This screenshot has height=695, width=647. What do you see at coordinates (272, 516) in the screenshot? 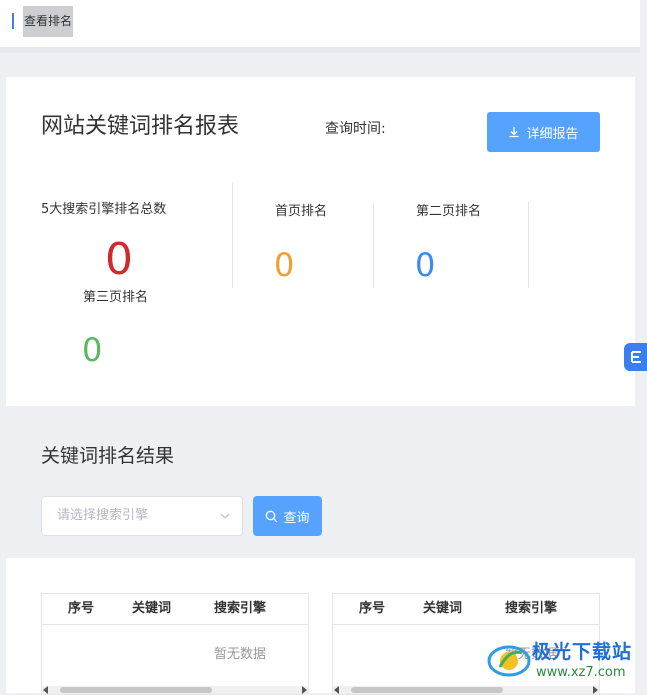
I see `search-icon` at bounding box center [272, 516].